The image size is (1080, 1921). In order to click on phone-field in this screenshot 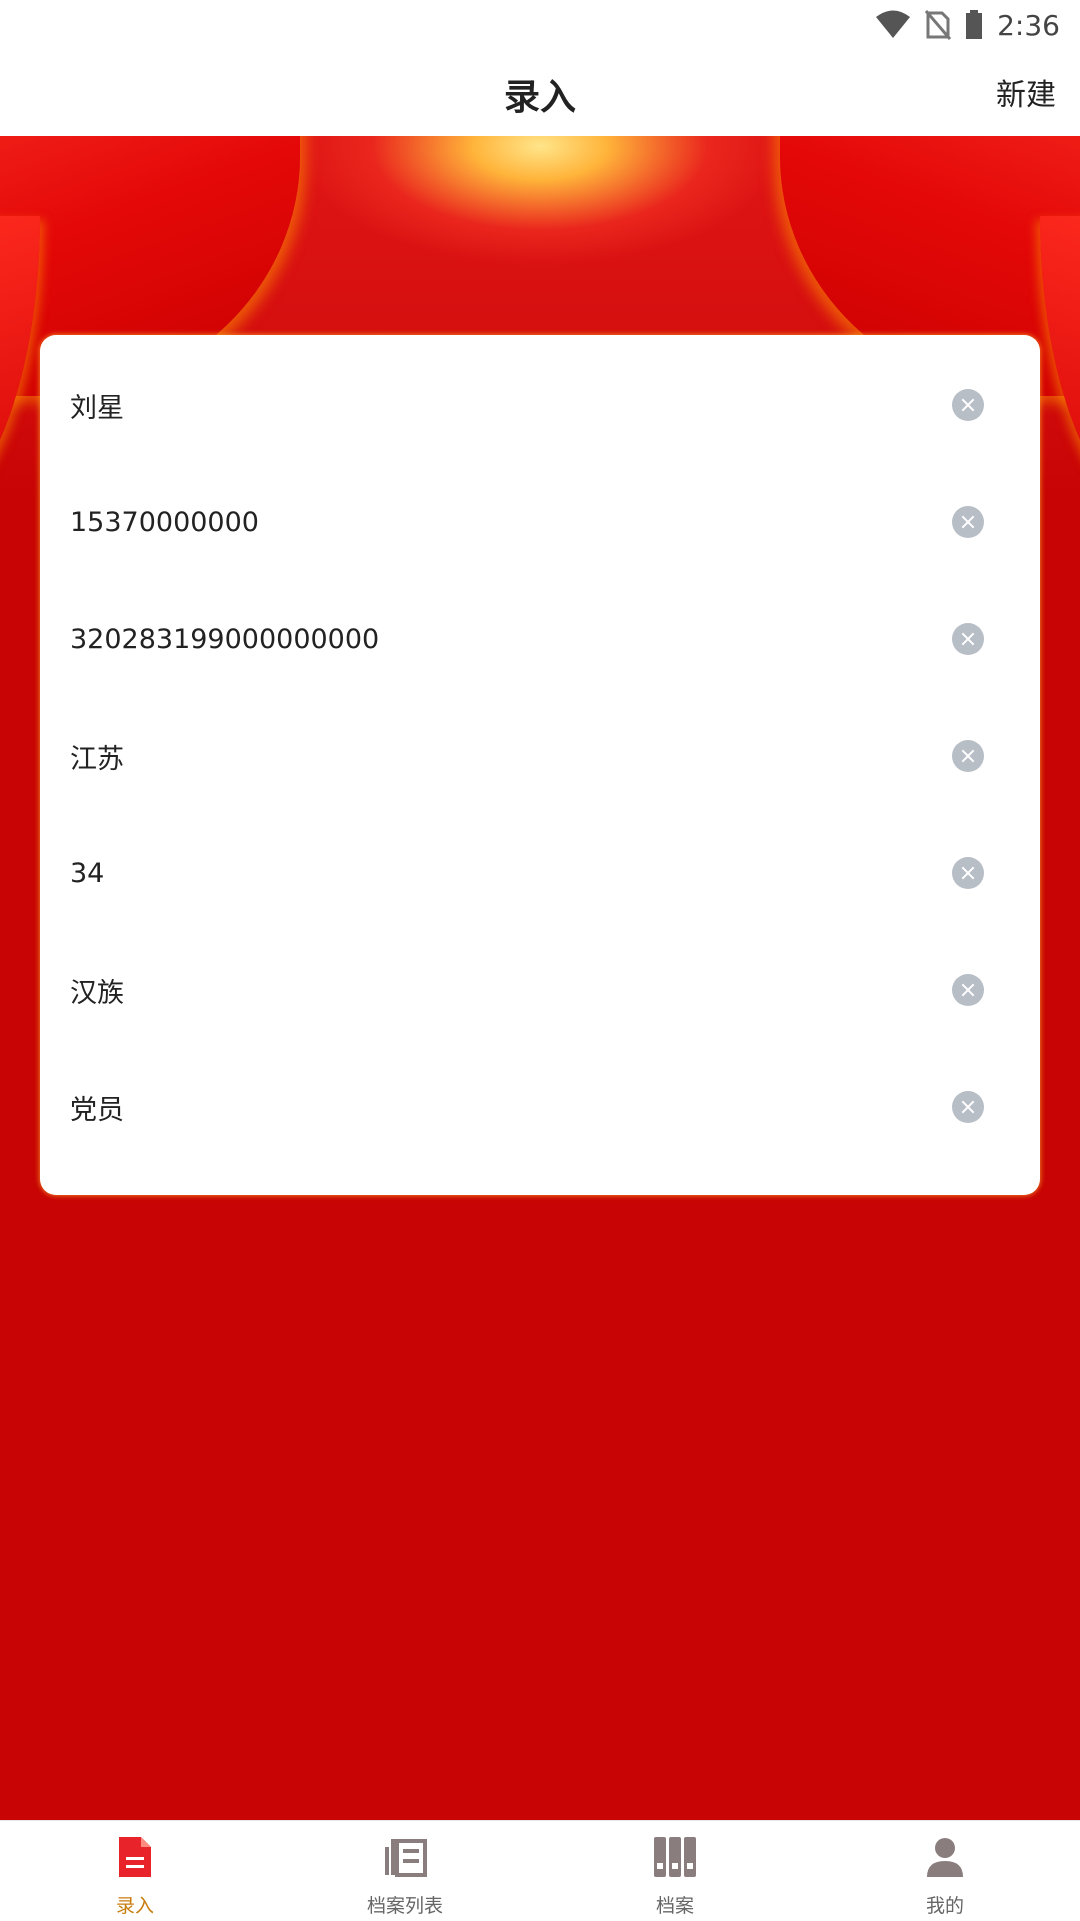, I will do `click(511, 522)`.